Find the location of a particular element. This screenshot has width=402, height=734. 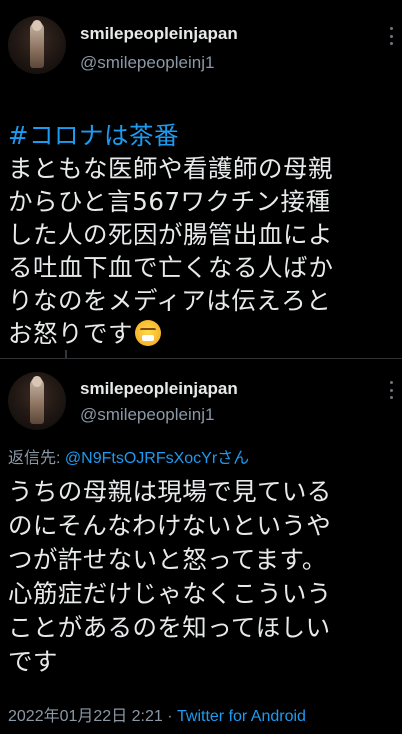

reply-context: 返信先: @N9FtsOJRFsXocYrさん is located at coordinates (128, 456).